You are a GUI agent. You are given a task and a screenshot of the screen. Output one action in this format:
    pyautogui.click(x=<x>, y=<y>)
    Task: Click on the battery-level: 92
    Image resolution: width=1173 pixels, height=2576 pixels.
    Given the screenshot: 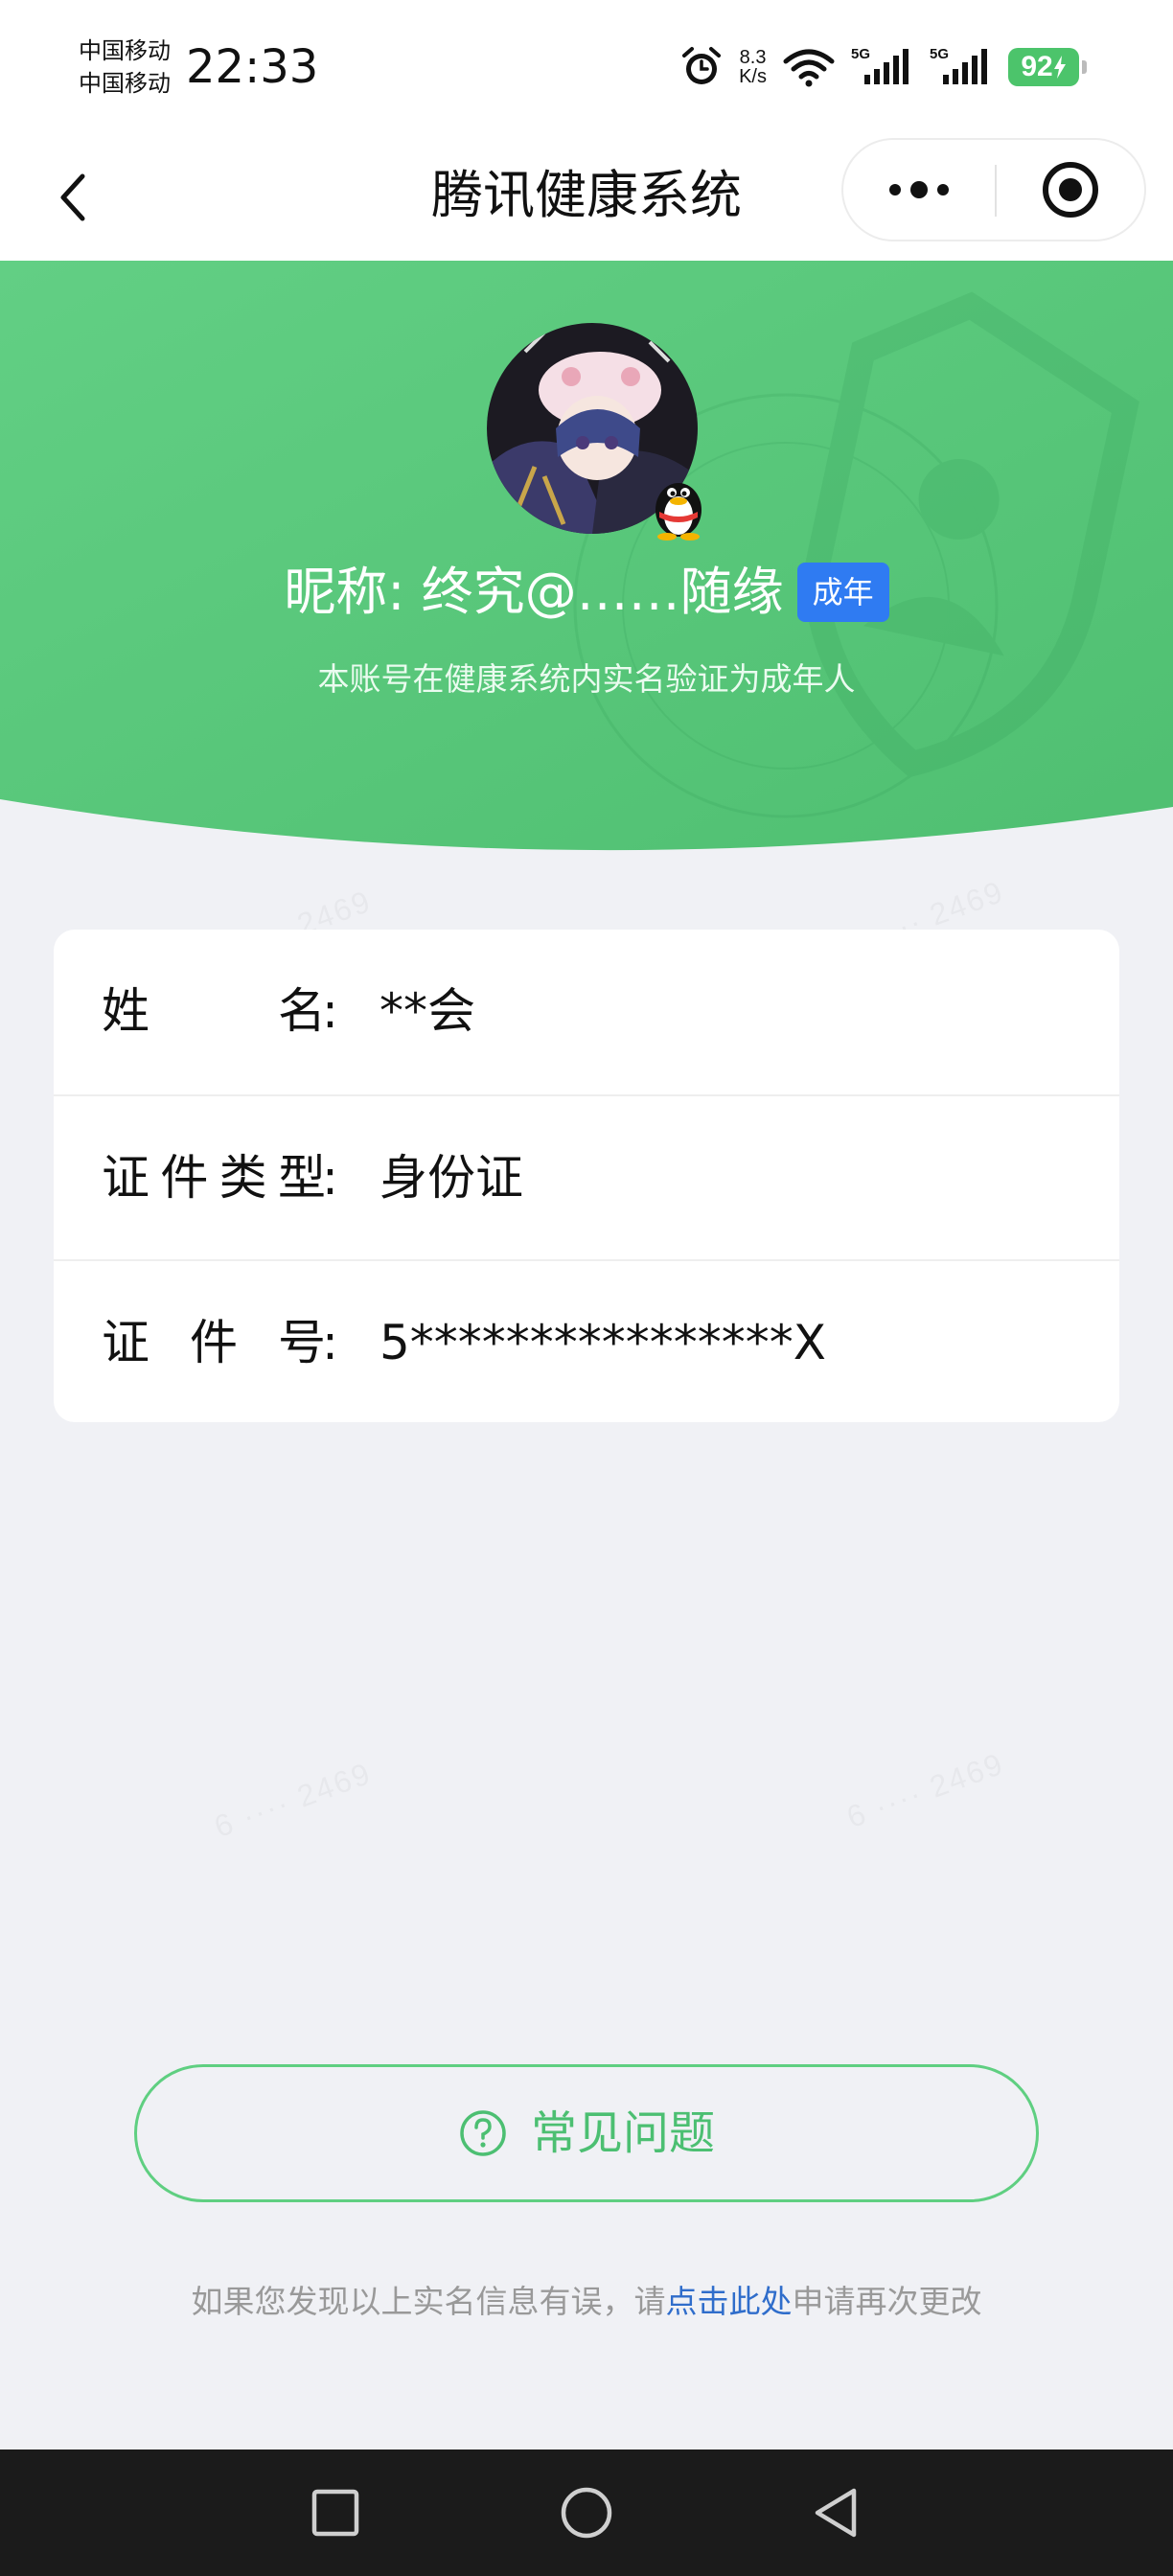 What is the action you would take?
    pyautogui.click(x=1043, y=67)
    